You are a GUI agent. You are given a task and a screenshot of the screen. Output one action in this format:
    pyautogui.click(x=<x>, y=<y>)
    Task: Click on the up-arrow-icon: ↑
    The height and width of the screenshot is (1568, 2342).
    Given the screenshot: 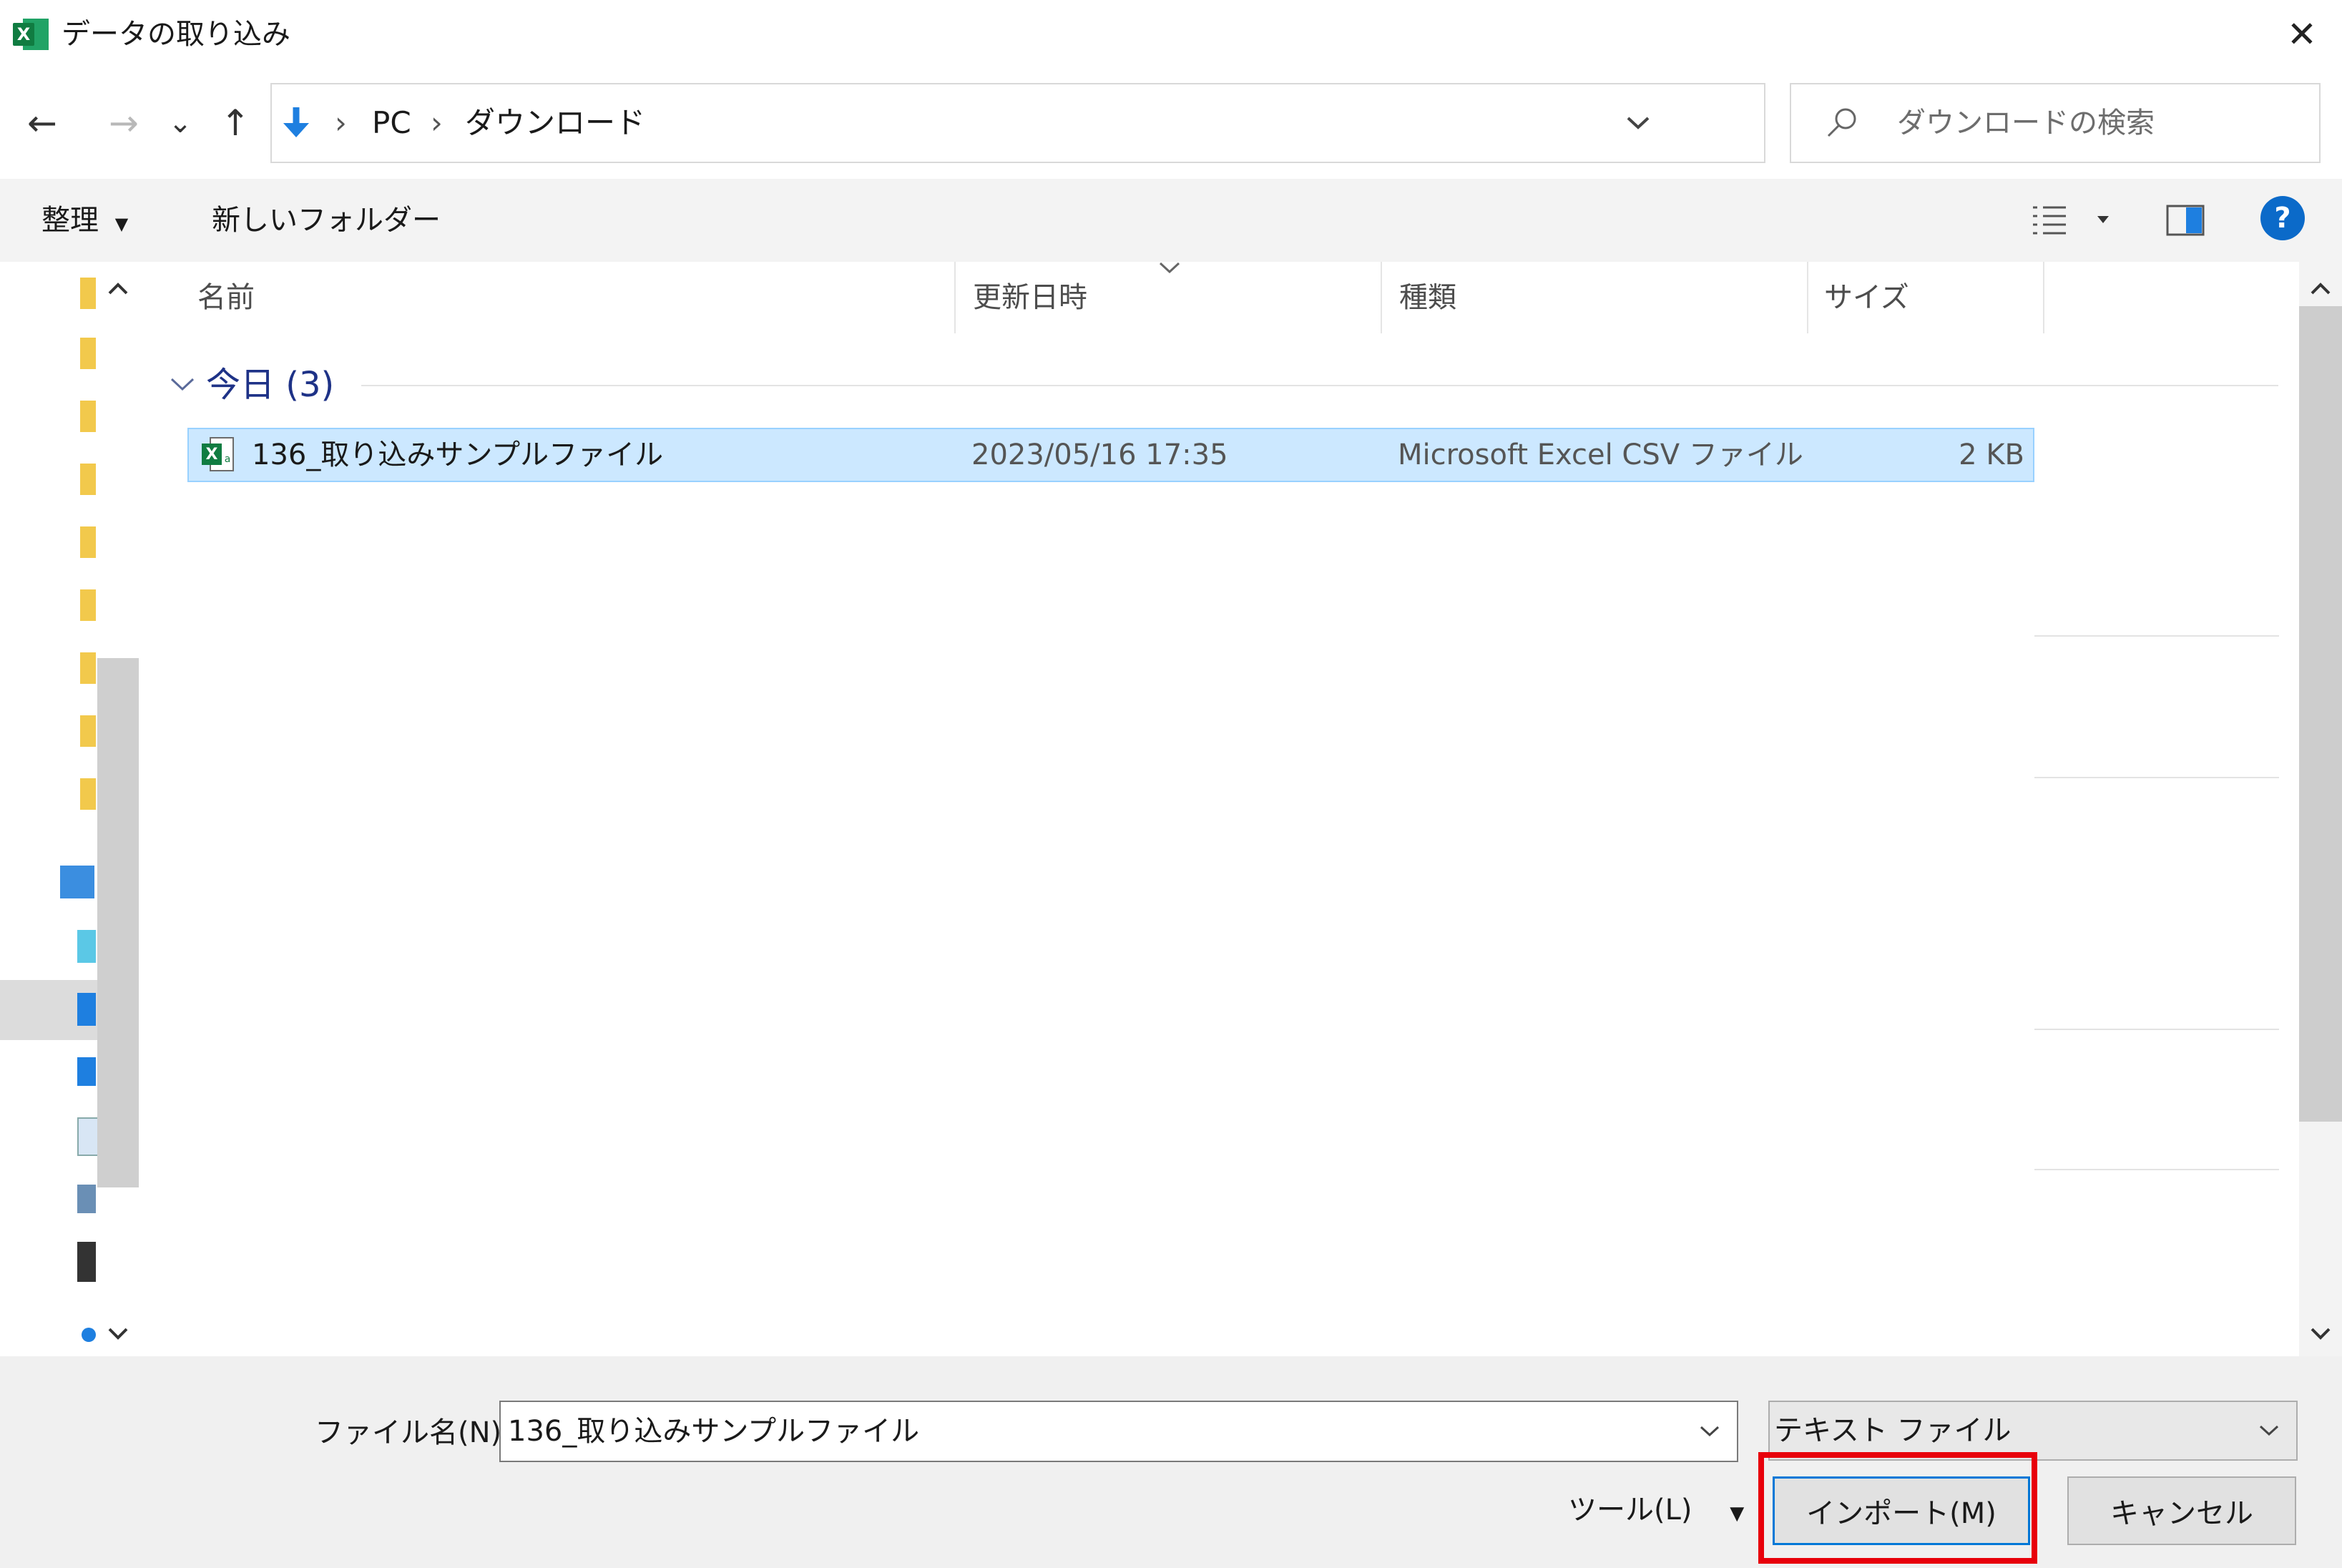 What is the action you would take?
    pyautogui.click(x=235, y=123)
    